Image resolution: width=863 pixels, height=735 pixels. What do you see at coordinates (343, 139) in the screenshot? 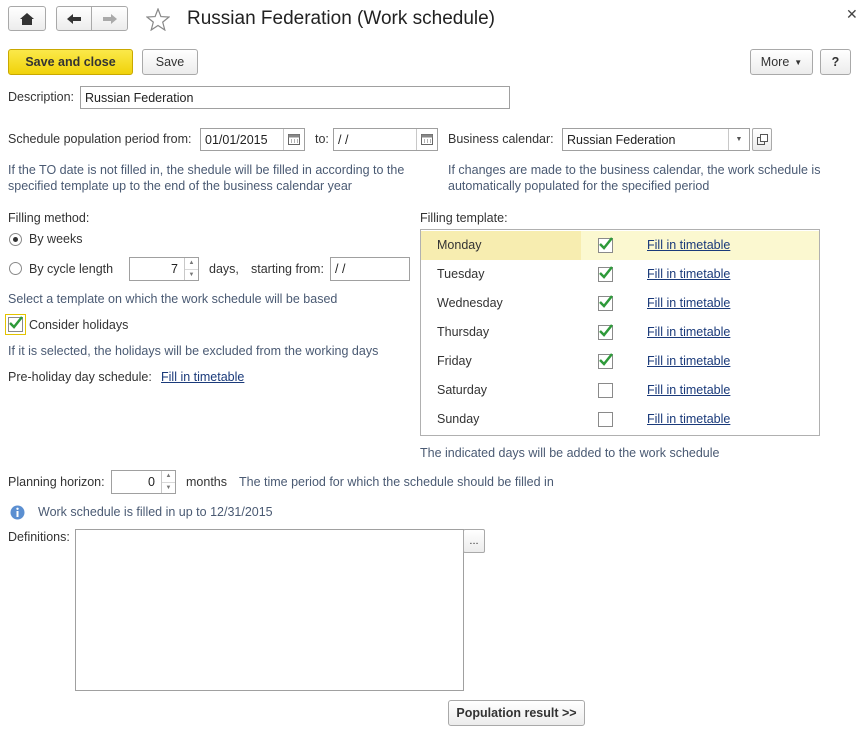
I see `period-to-value: / /` at bounding box center [343, 139].